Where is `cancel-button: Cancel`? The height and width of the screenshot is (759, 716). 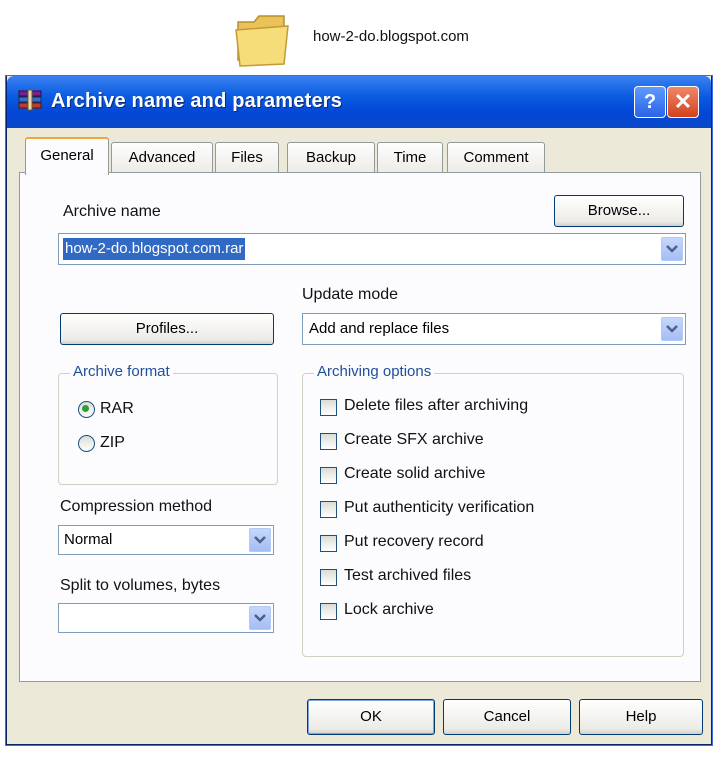
cancel-button: Cancel is located at coordinates (507, 717).